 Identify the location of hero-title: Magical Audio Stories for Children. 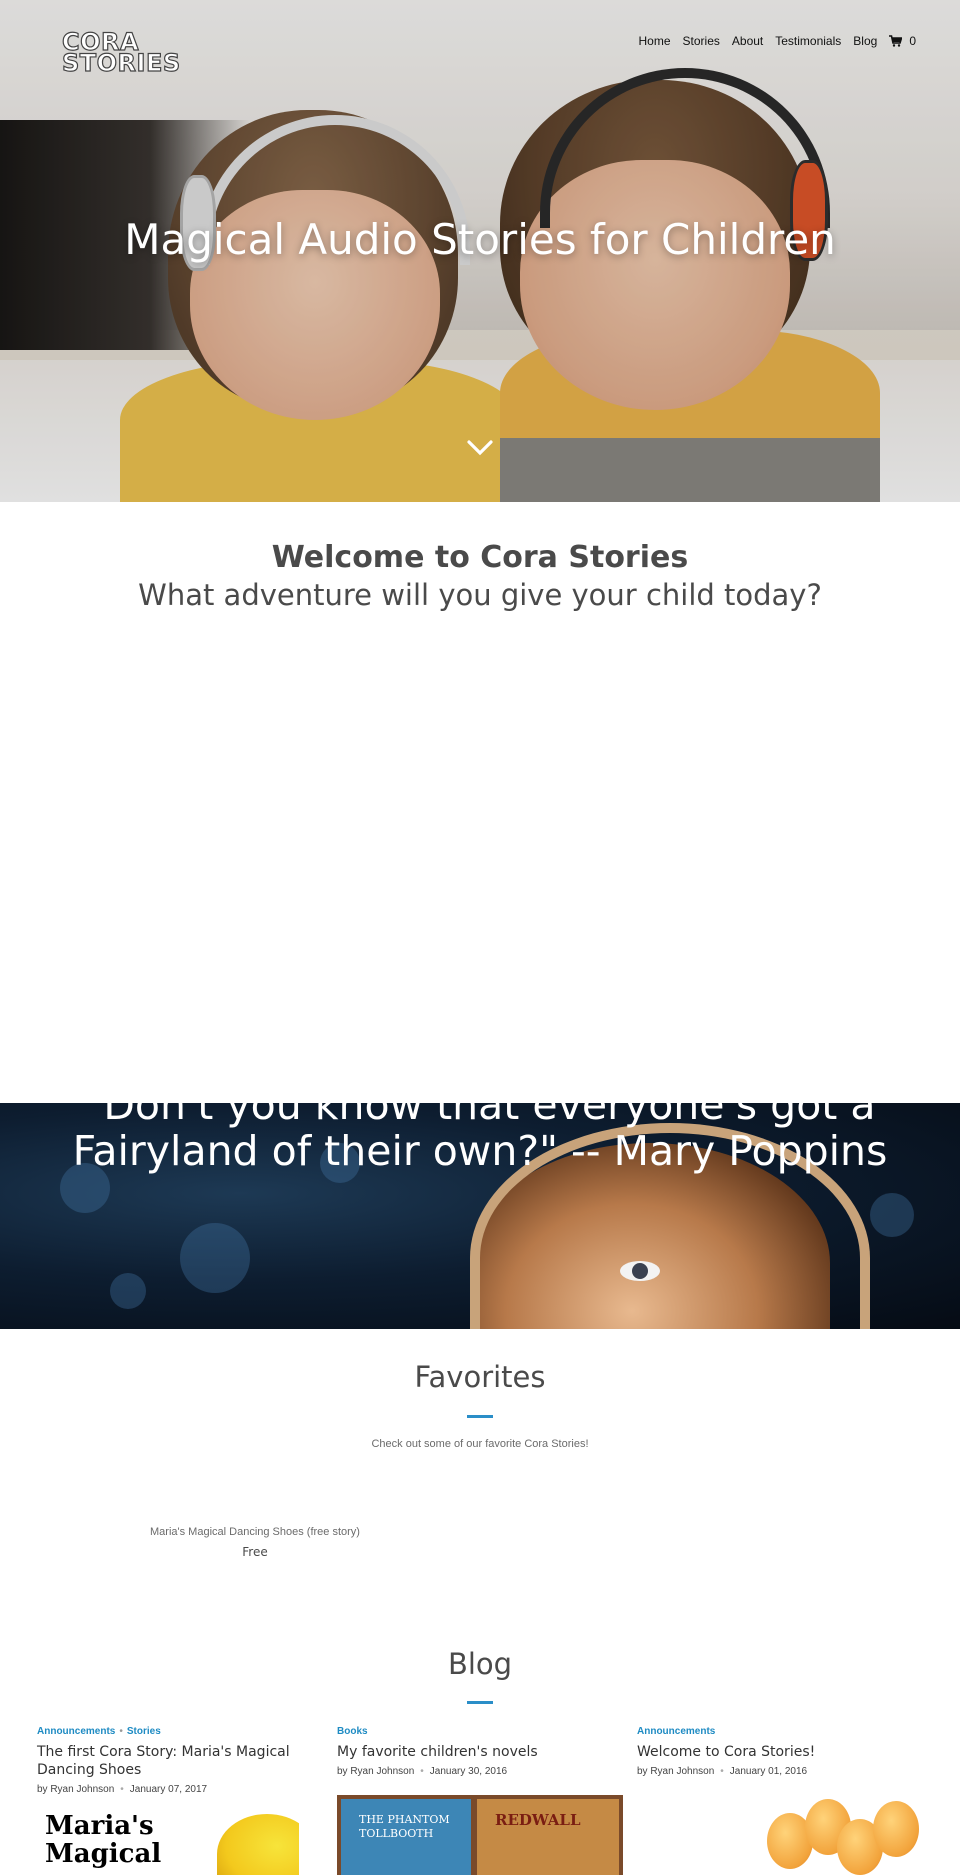
(480, 239).